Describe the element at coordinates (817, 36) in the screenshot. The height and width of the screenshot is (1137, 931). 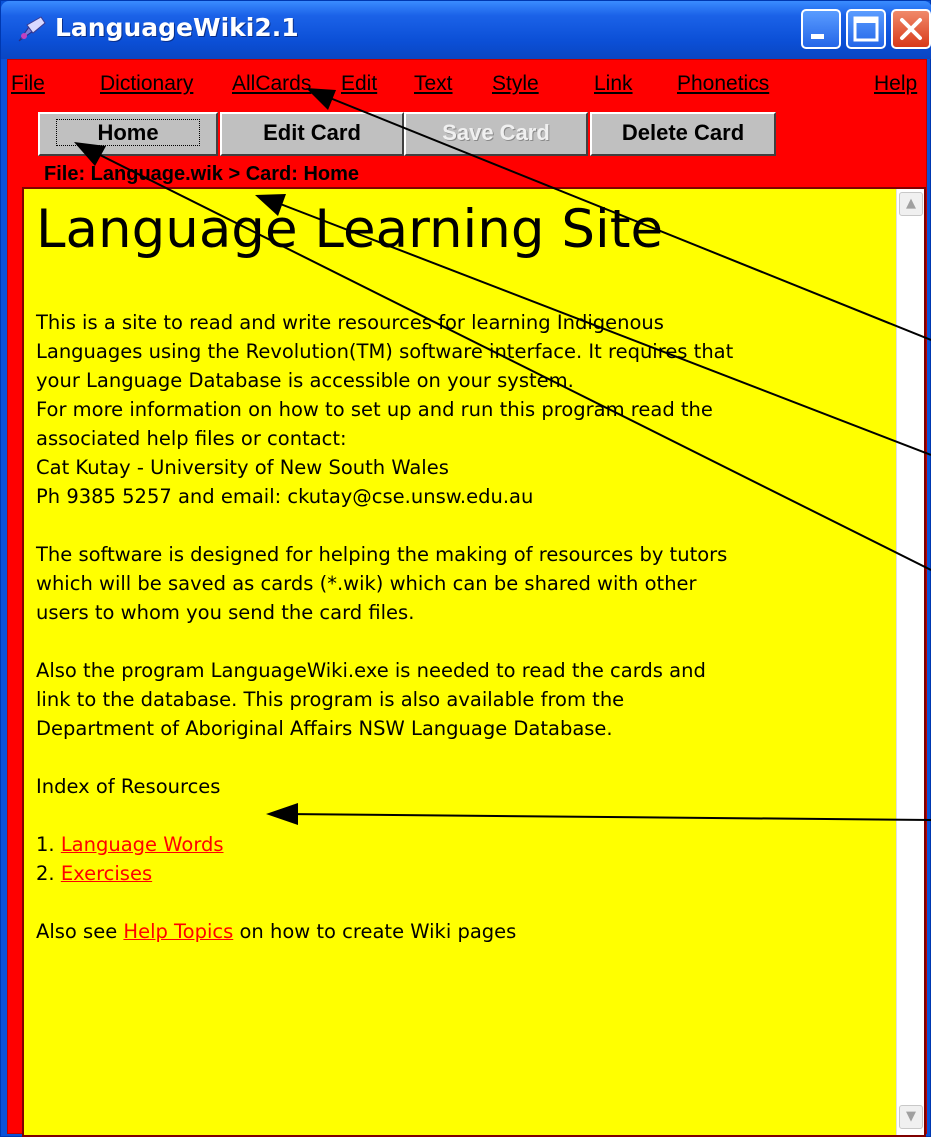
I see `minimize-icon` at that location.